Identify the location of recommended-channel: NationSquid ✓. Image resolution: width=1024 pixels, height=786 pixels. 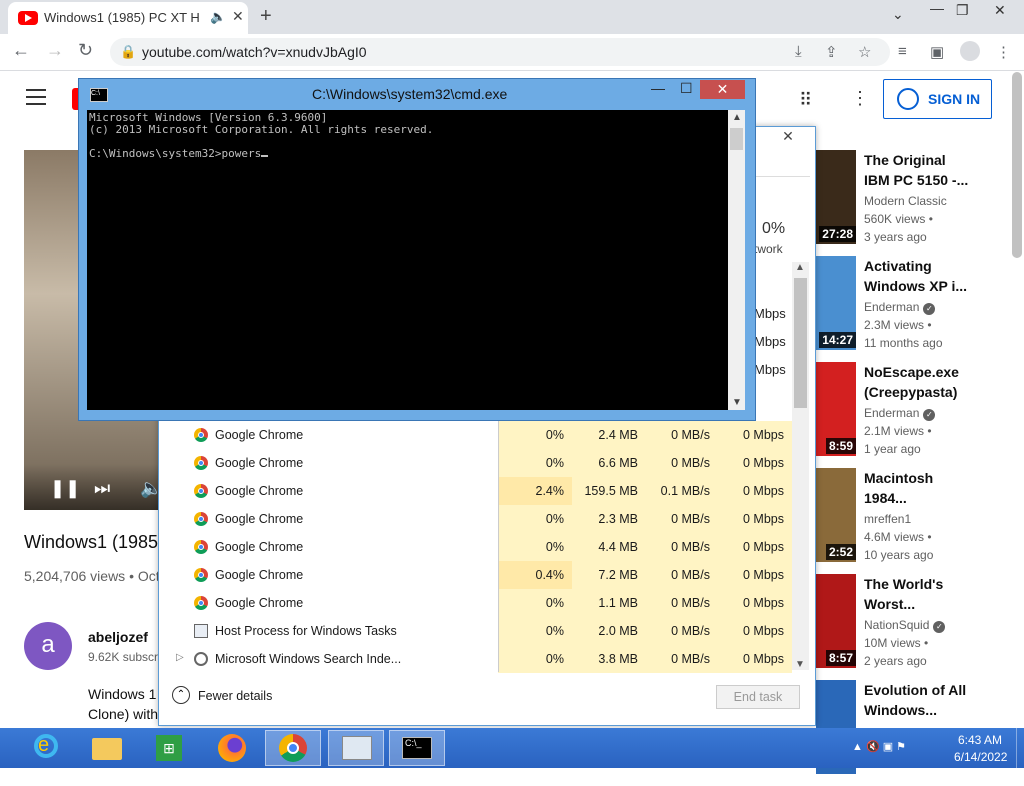
(905, 625).